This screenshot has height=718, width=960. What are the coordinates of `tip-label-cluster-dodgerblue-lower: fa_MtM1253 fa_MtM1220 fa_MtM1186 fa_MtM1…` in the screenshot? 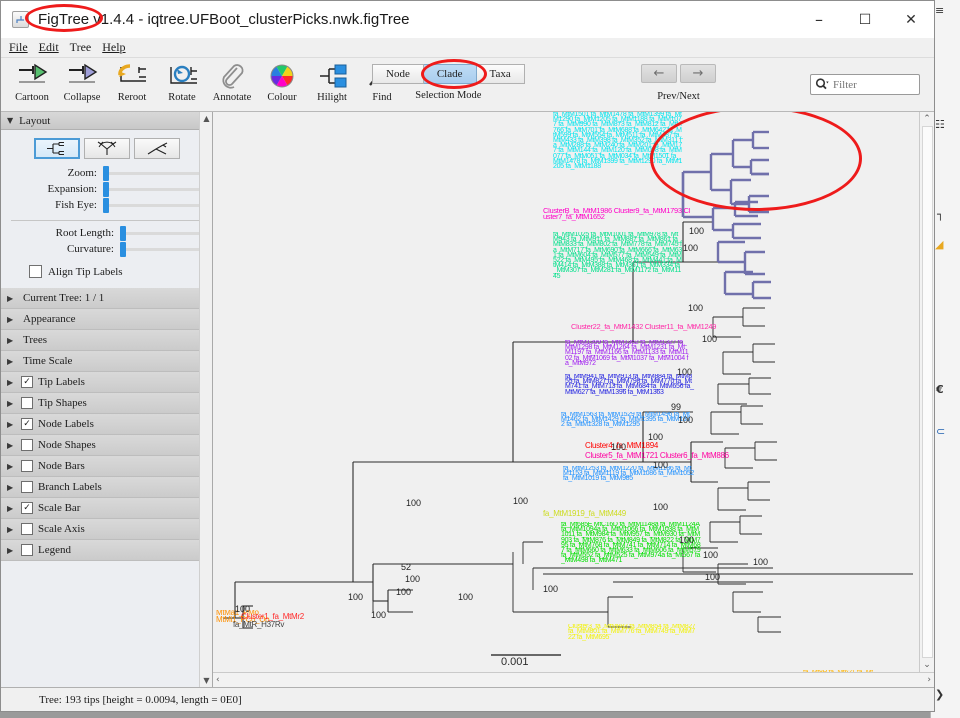 It's located at (629, 474).